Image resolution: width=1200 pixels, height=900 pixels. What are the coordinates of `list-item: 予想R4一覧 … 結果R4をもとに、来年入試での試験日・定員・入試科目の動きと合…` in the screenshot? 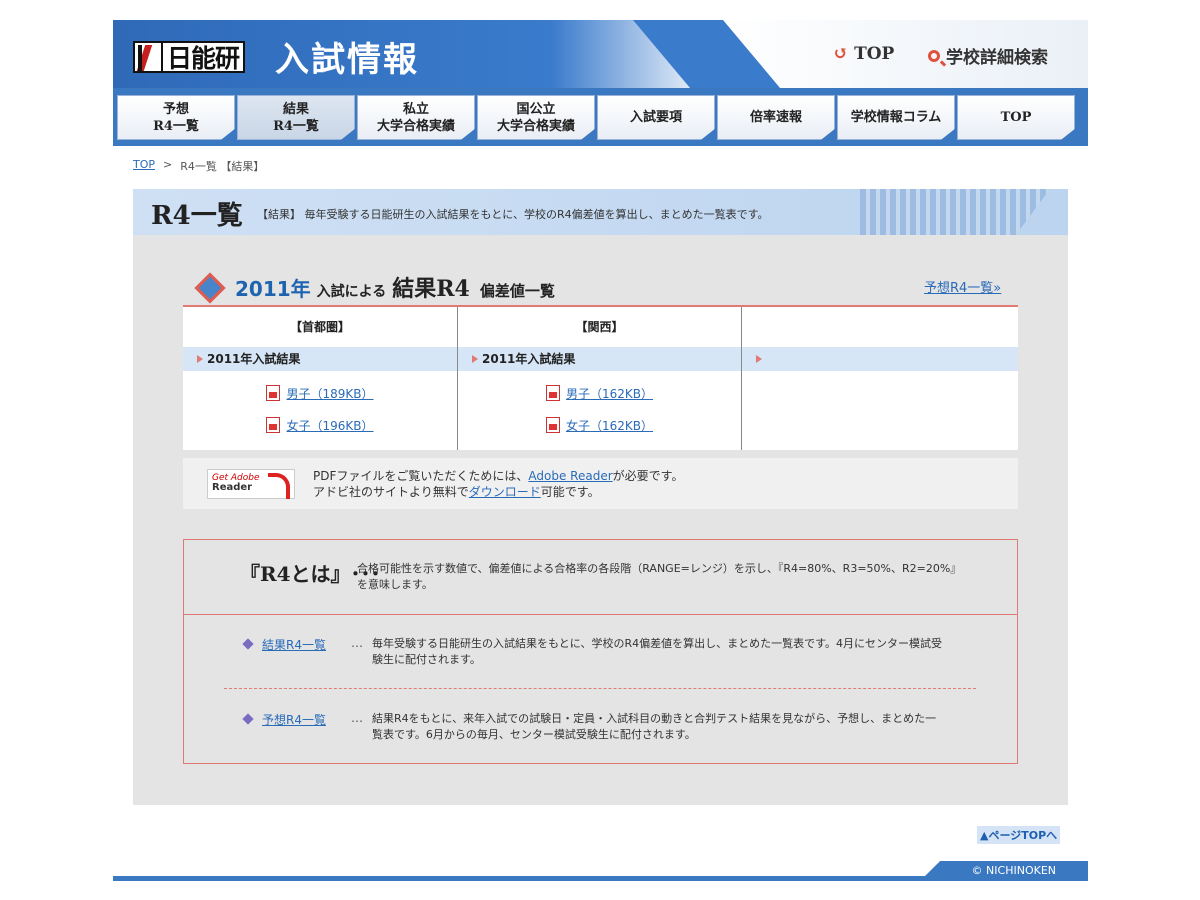 It's located at (613, 727).